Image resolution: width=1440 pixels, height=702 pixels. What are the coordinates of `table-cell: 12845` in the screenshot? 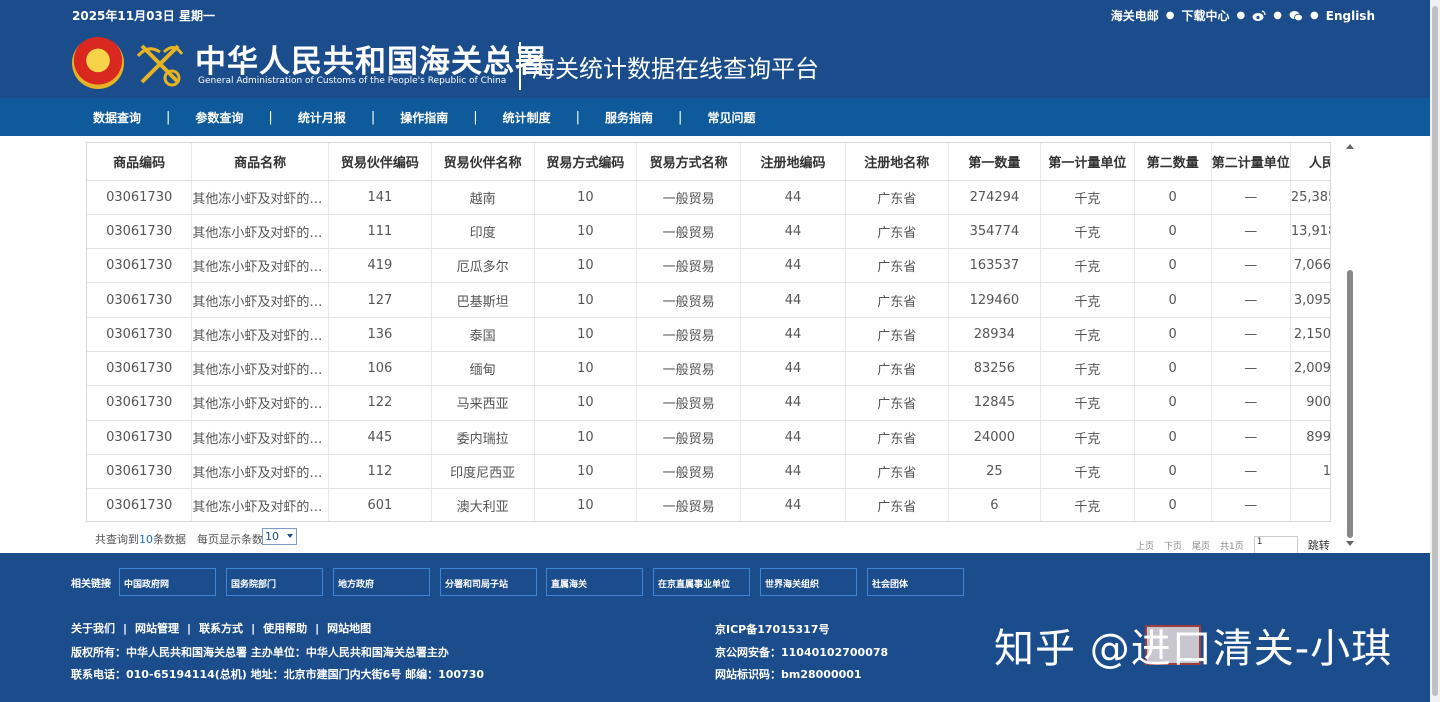 It's located at (995, 403).